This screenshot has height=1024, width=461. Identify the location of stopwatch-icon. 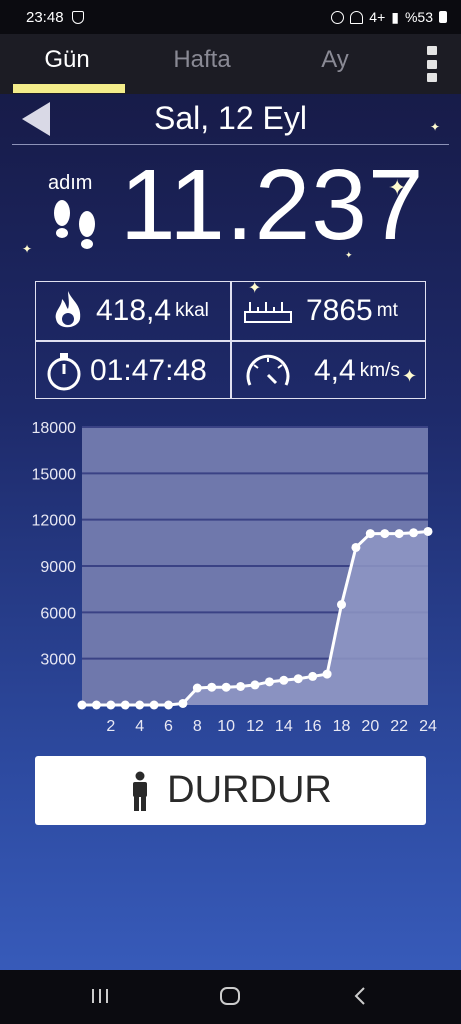
(64, 372).